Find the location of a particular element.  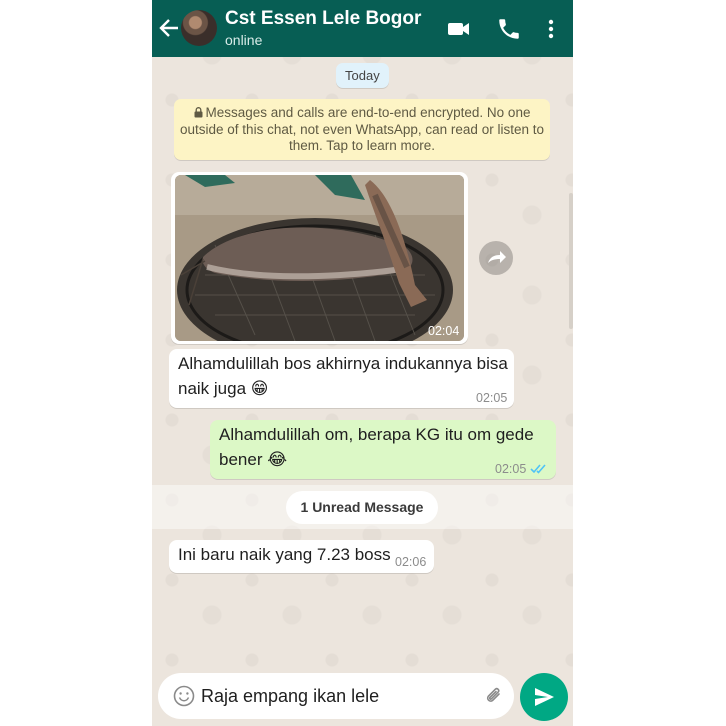

incoming-message: Ini baru naik yang 7.23 boss 02:06 is located at coordinates (301, 556).